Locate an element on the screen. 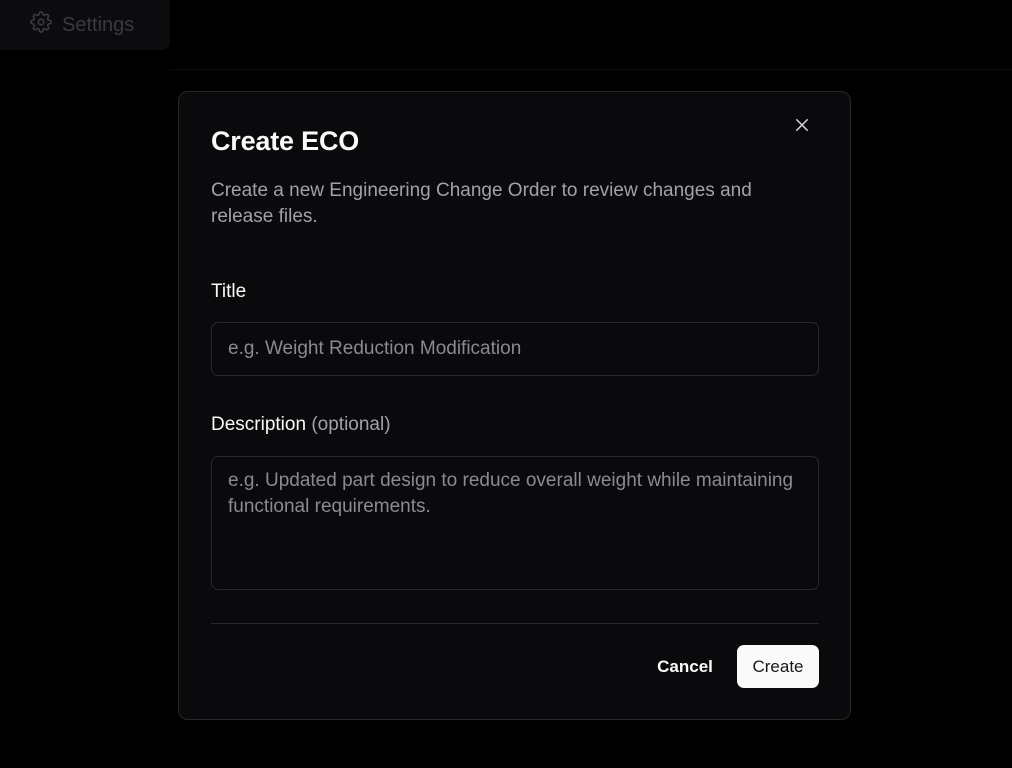 Image resolution: width=1012 pixels, height=768 pixels. create-button: Create is located at coordinates (778, 666).